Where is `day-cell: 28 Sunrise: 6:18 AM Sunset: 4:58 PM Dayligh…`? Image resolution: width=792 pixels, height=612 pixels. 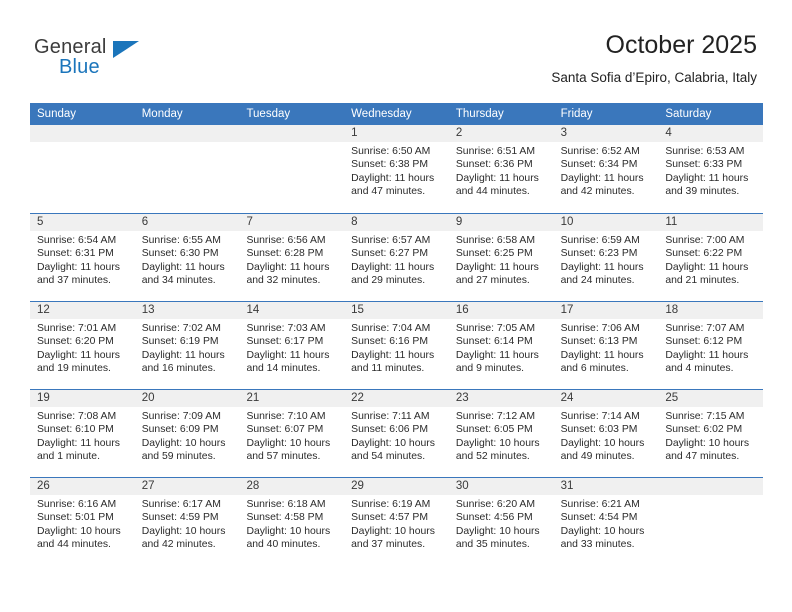 day-cell: 28 Sunrise: 6:18 AM Sunset: 4:58 PM Dayligh… is located at coordinates (292, 521).